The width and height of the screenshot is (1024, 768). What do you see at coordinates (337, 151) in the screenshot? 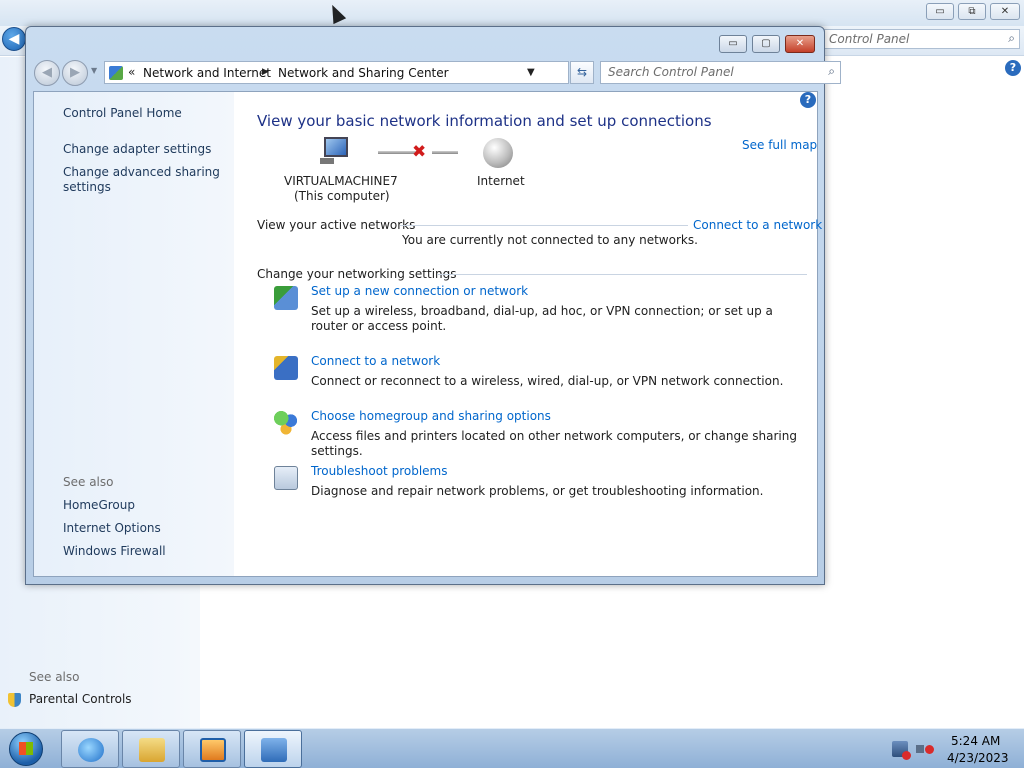
I see `computer-icon` at bounding box center [337, 151].